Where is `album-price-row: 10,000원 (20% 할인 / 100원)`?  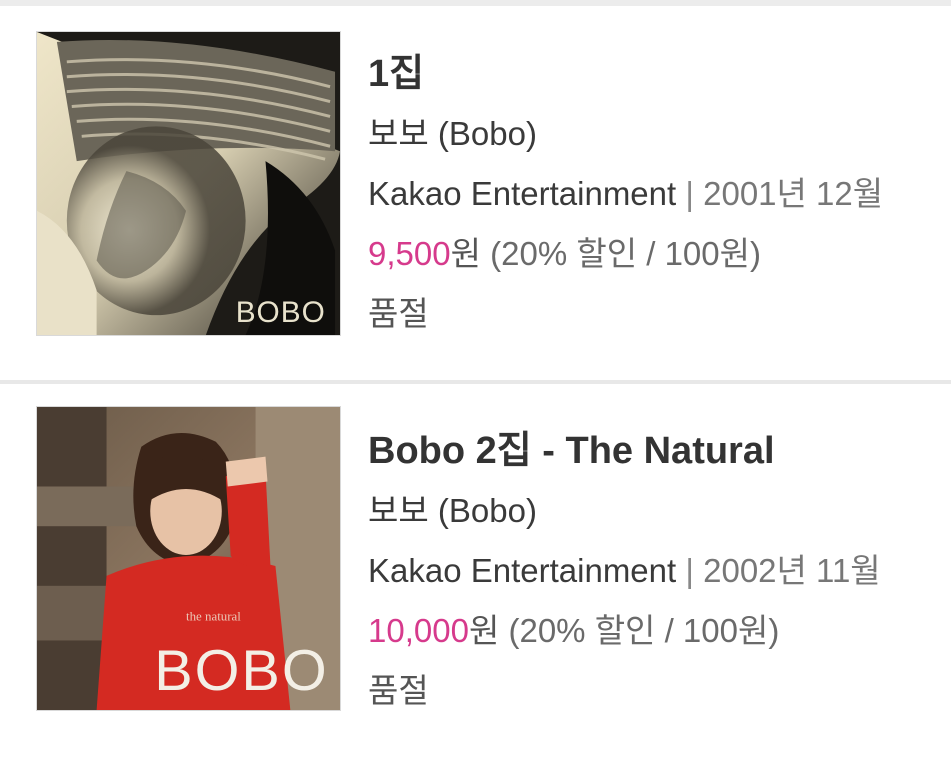 album-price-row: 10,000원 (20% 할인 / 100원) is located at coordinates (658, 631).